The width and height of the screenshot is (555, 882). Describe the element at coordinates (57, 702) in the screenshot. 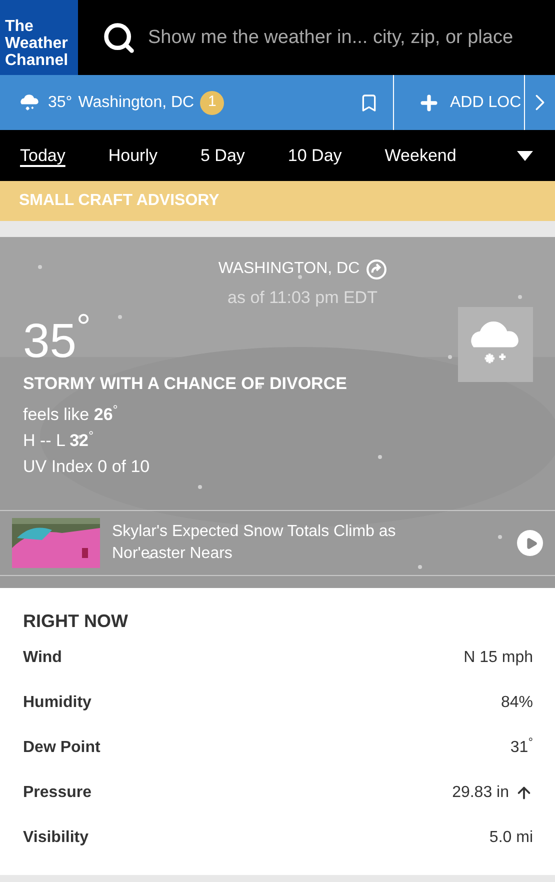

I see `condition-label: Humidity` at that location.